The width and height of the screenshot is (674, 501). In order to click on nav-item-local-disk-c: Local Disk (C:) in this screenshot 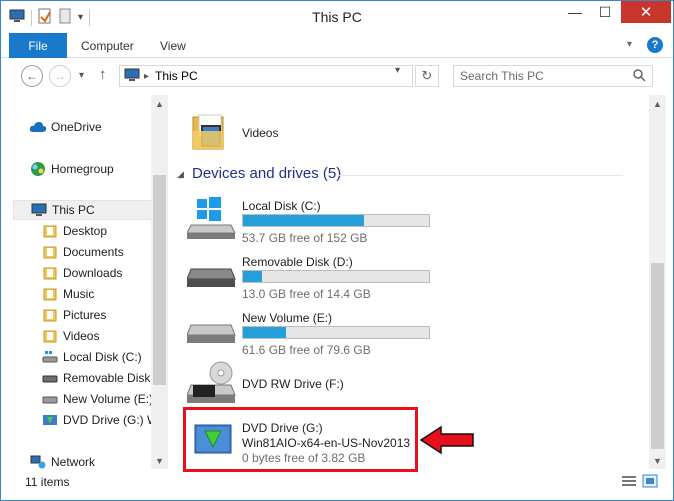, I will do `click(91, 357)`.